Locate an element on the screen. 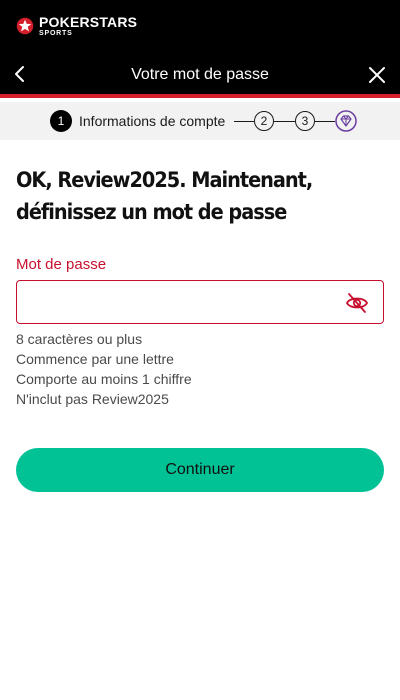 The height and width of the screenshot is (700, 400). back-button is located at coordinates (20, 74).